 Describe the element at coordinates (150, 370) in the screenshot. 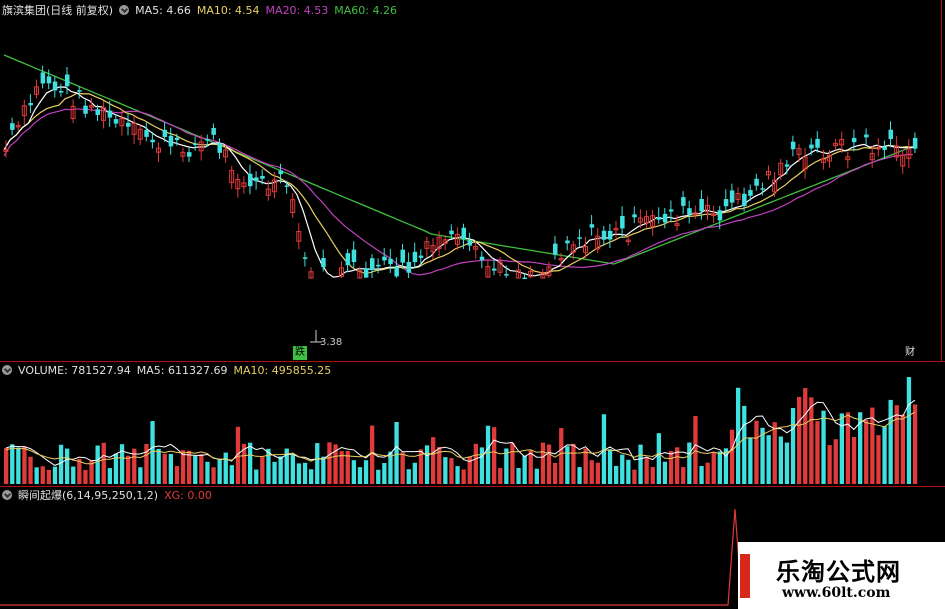

I see `volume-ma5-label: MA5:` at that location.